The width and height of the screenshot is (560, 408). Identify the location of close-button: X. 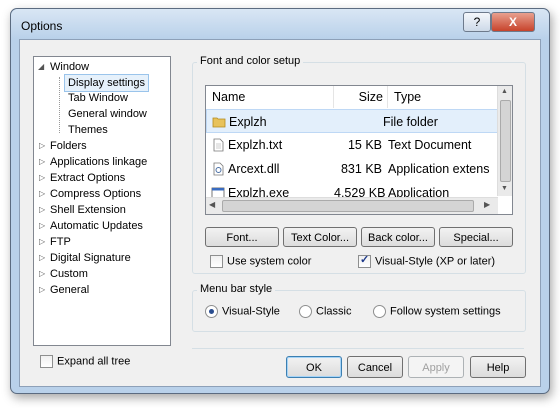
(513, 22).